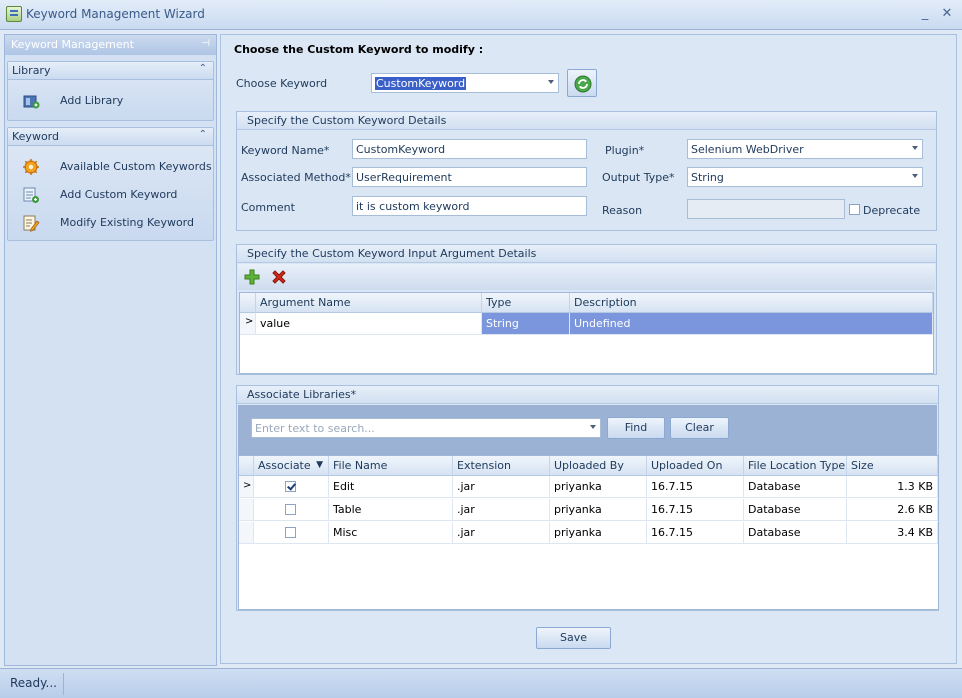  What do you see at coordinates (805, 149) in the screenshot?
I see `plugin-dropdown: Selenium WebDriver` at bounding box center [805, 149].